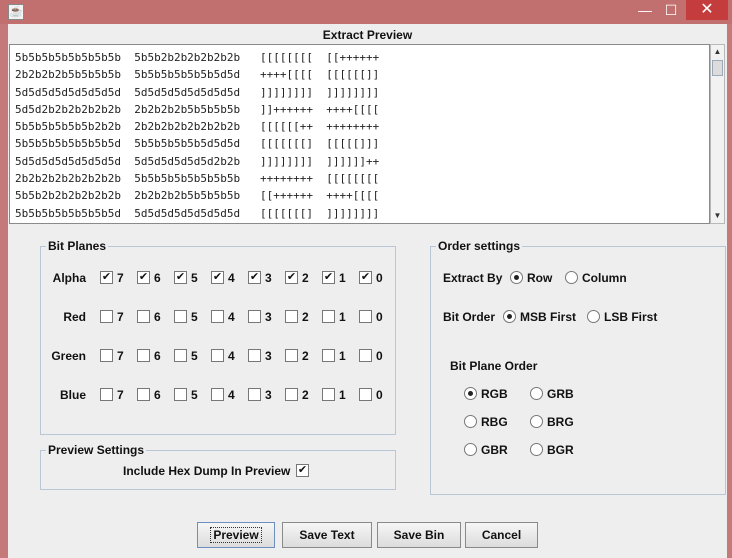 The width and height of the screenshot is (732, 558). What do you see at coordinates (707, 10) in the screenshot?
I see `close-button: ✕` at bounding box center [707, 10].